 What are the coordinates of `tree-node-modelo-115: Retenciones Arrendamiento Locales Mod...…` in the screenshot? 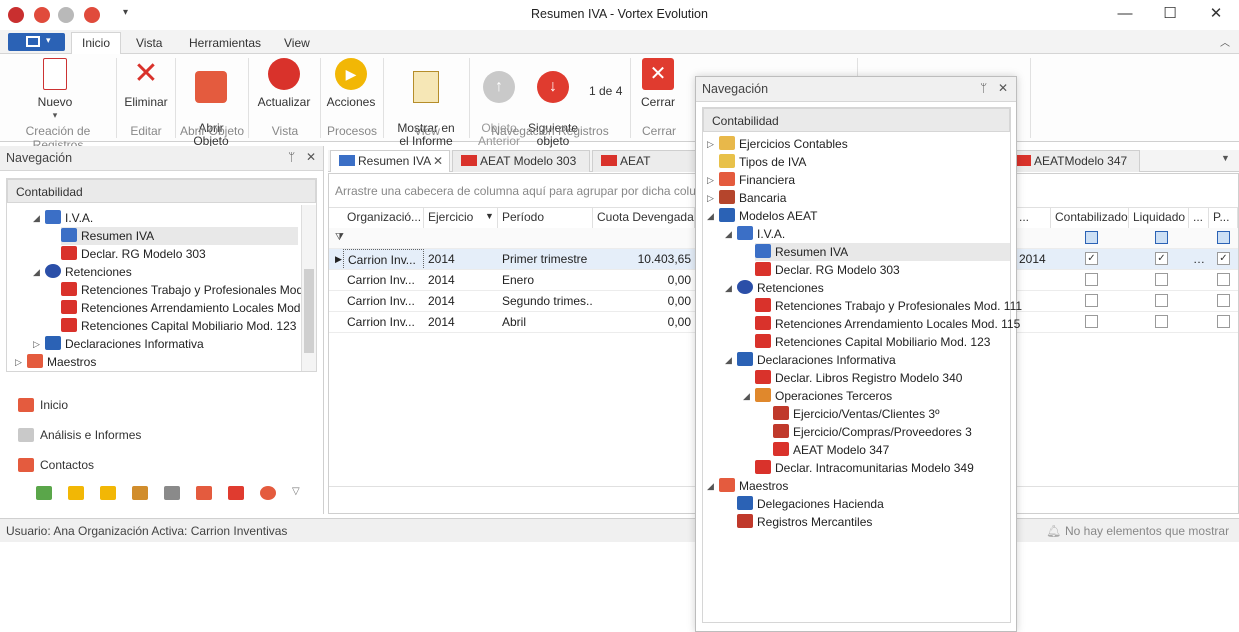 It's located at (187, 308).